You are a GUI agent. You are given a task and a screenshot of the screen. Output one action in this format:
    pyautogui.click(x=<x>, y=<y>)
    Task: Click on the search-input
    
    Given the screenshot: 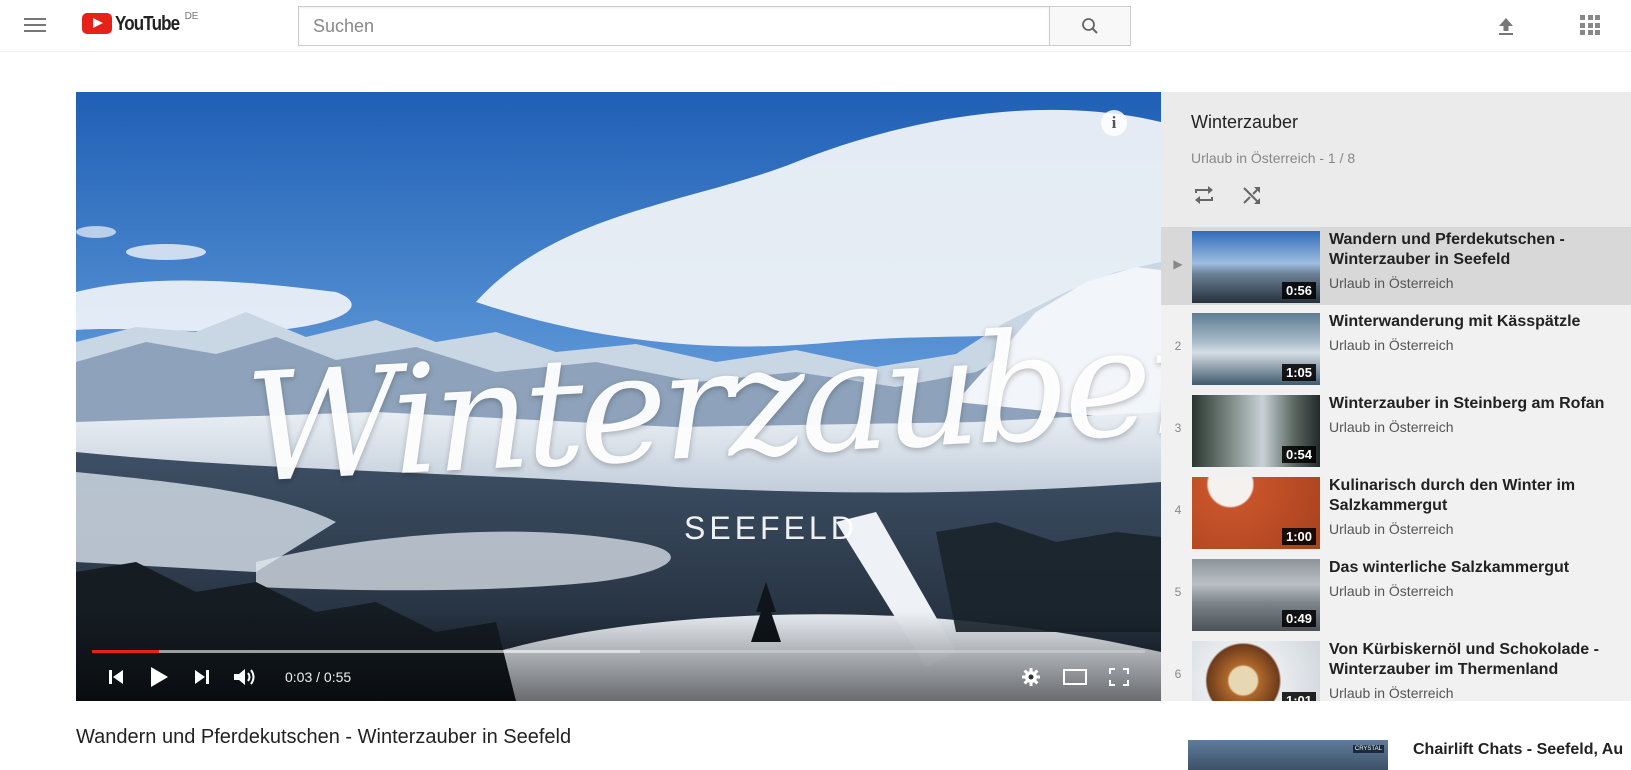 What is the action you would take?
    pyautogui.click(x=673, y=26)
    